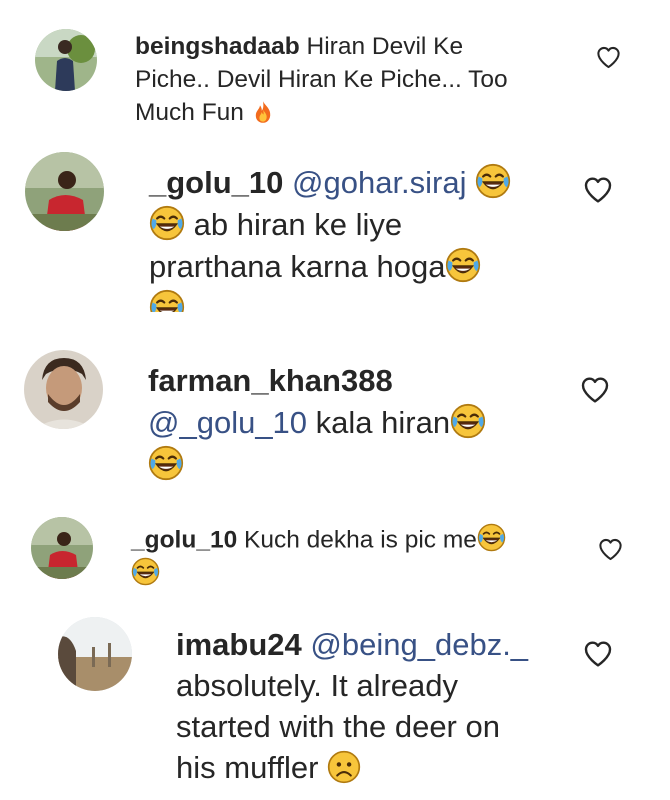  Describe the element at coordinates (263, 112) in the screenshot. I see `fire-emoji` at that location.